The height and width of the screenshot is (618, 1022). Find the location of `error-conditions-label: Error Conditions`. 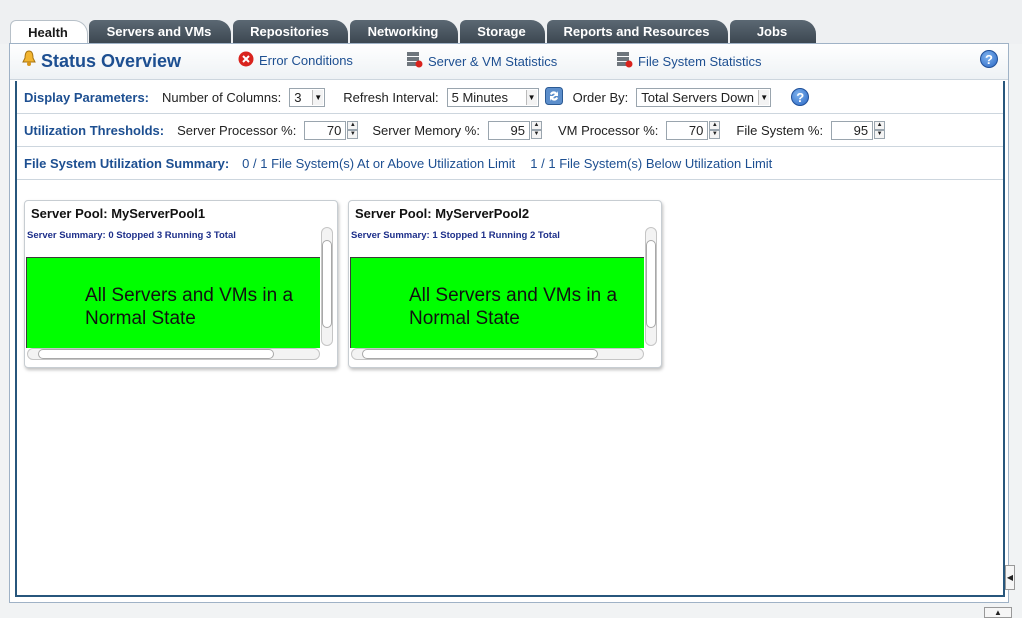

error-conditions-label: Error Conditions is located at coordinates (306, 60).